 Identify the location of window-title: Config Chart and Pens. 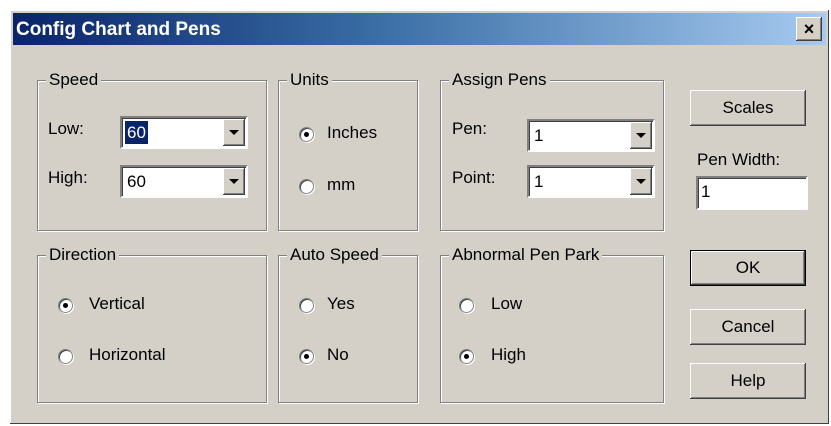
(118, 29).